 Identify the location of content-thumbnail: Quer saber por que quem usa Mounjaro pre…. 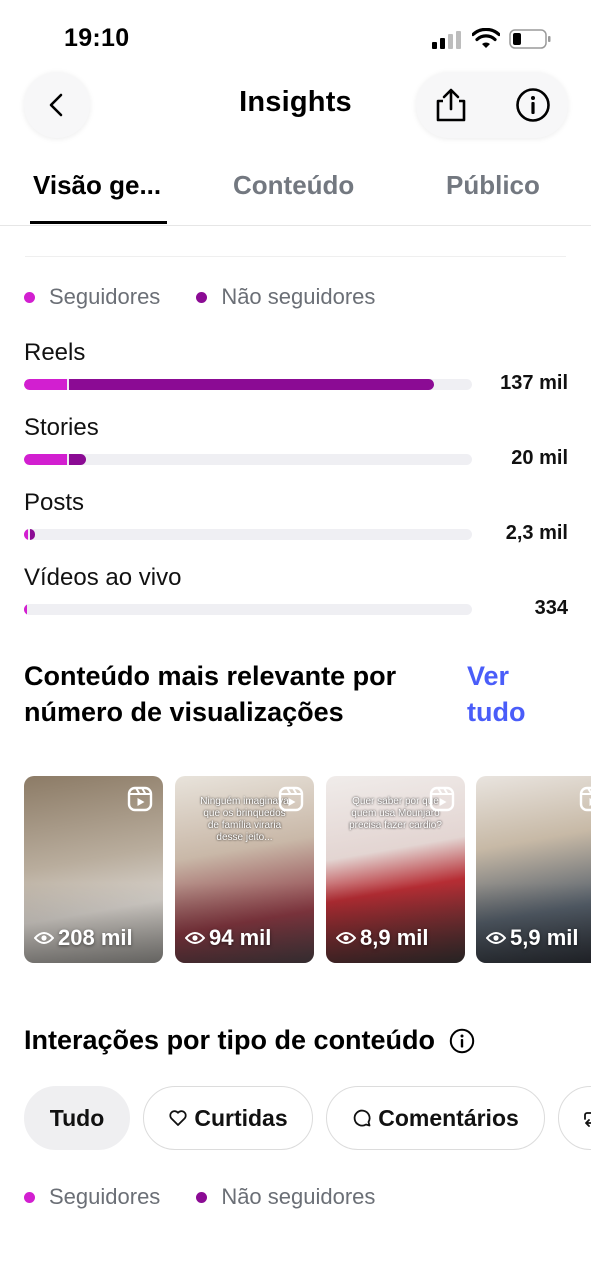
(395, 869).